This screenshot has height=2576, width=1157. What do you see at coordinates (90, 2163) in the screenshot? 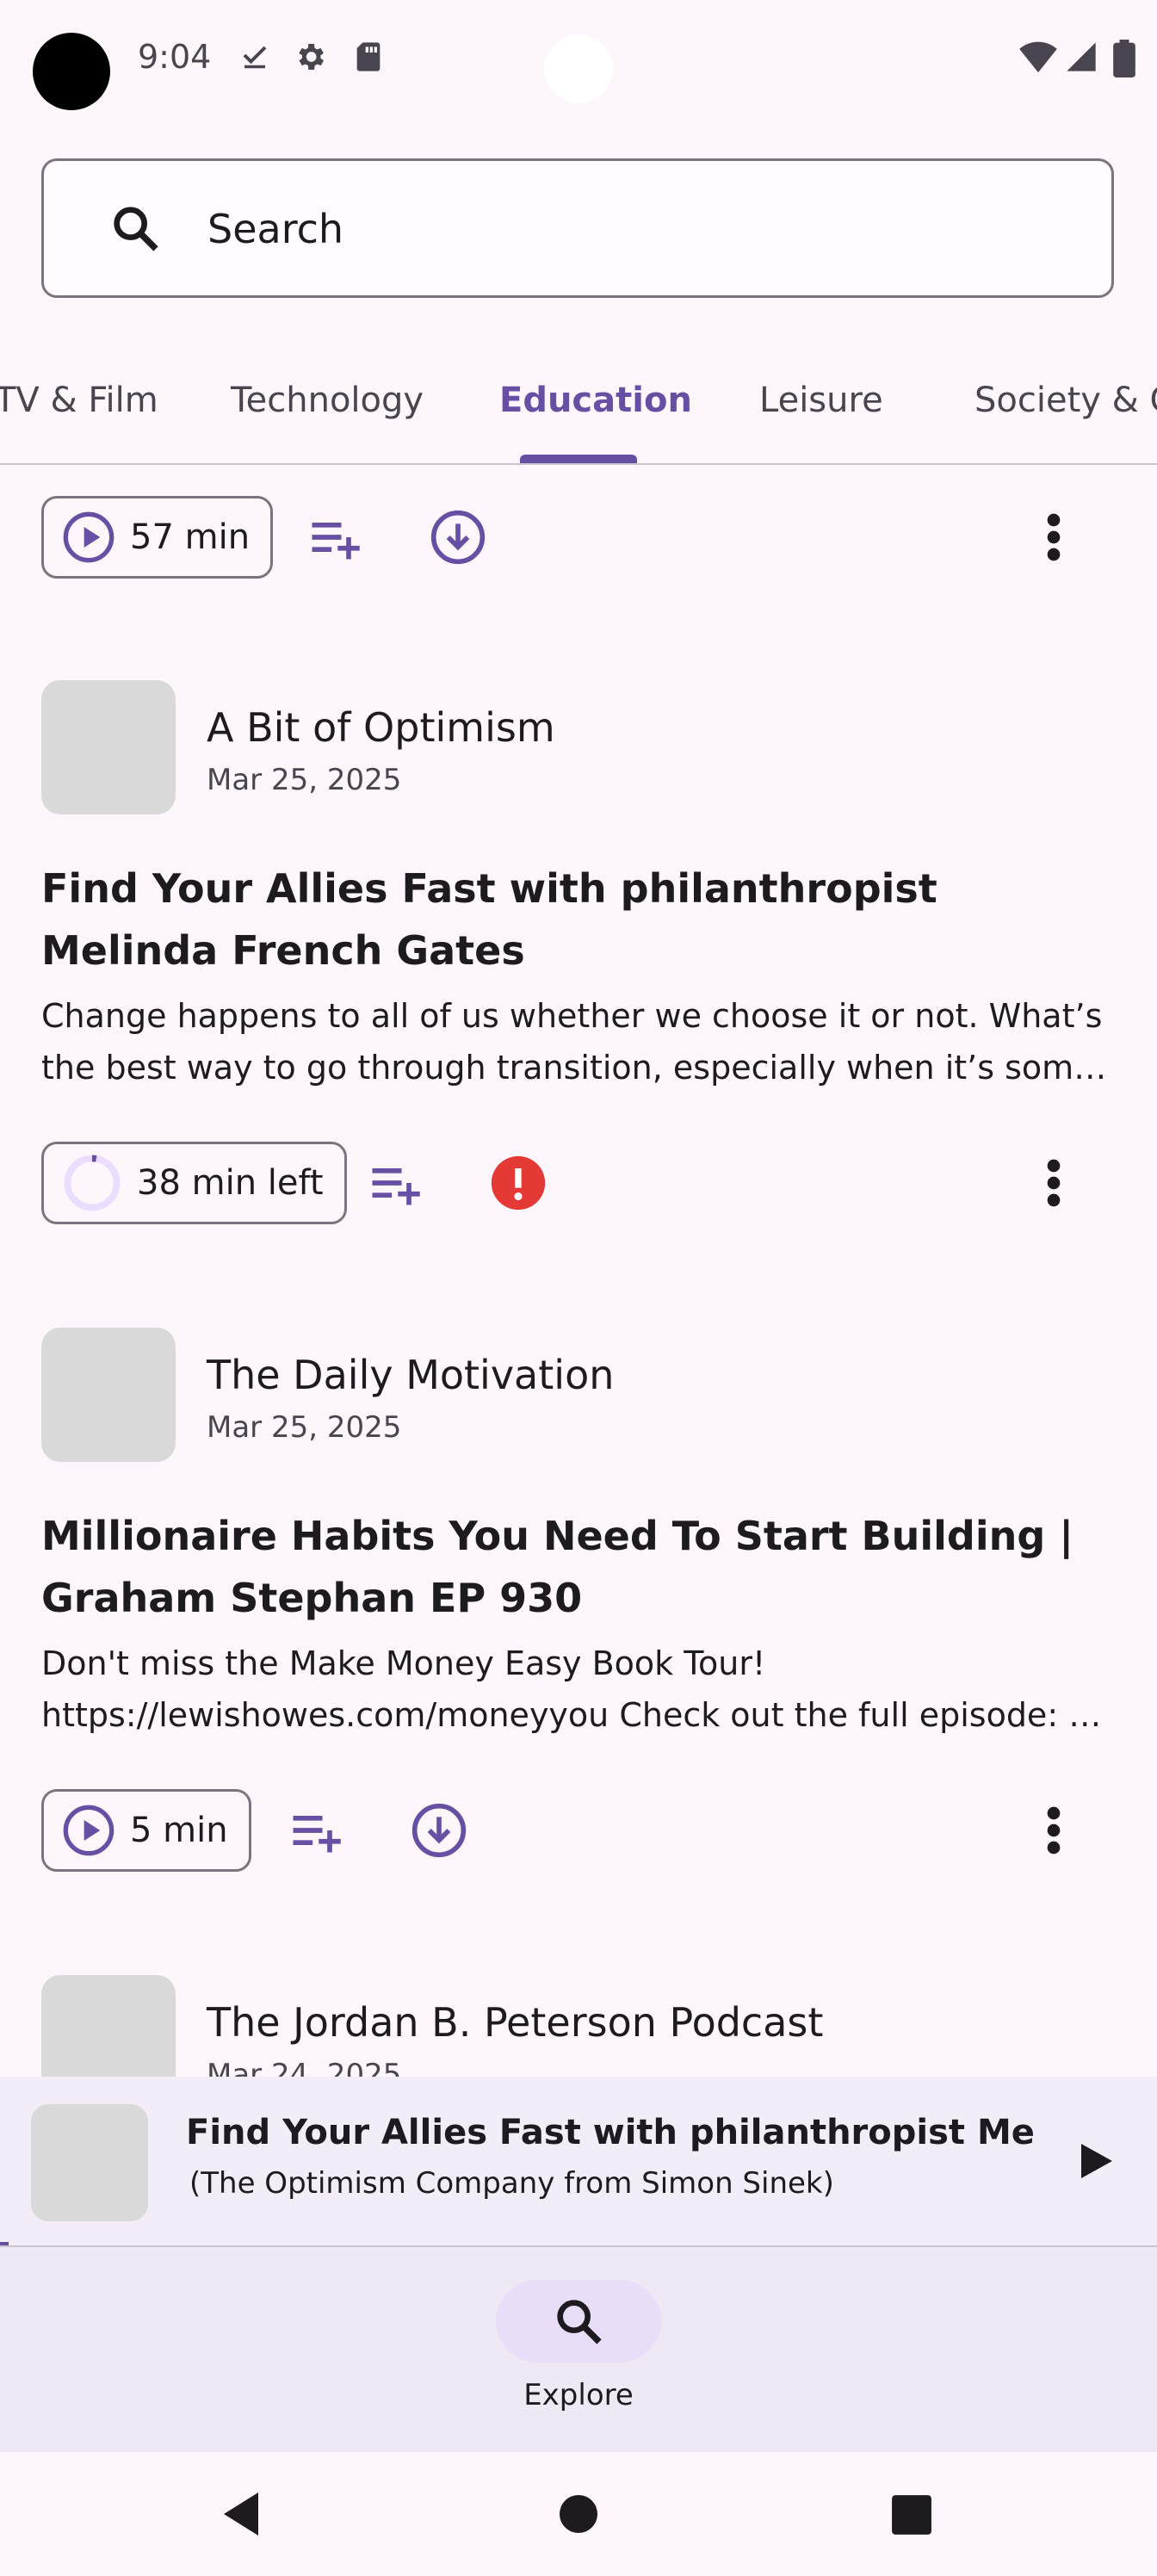
I see `now-playing-artwork` at bounding box center [90, 2163].